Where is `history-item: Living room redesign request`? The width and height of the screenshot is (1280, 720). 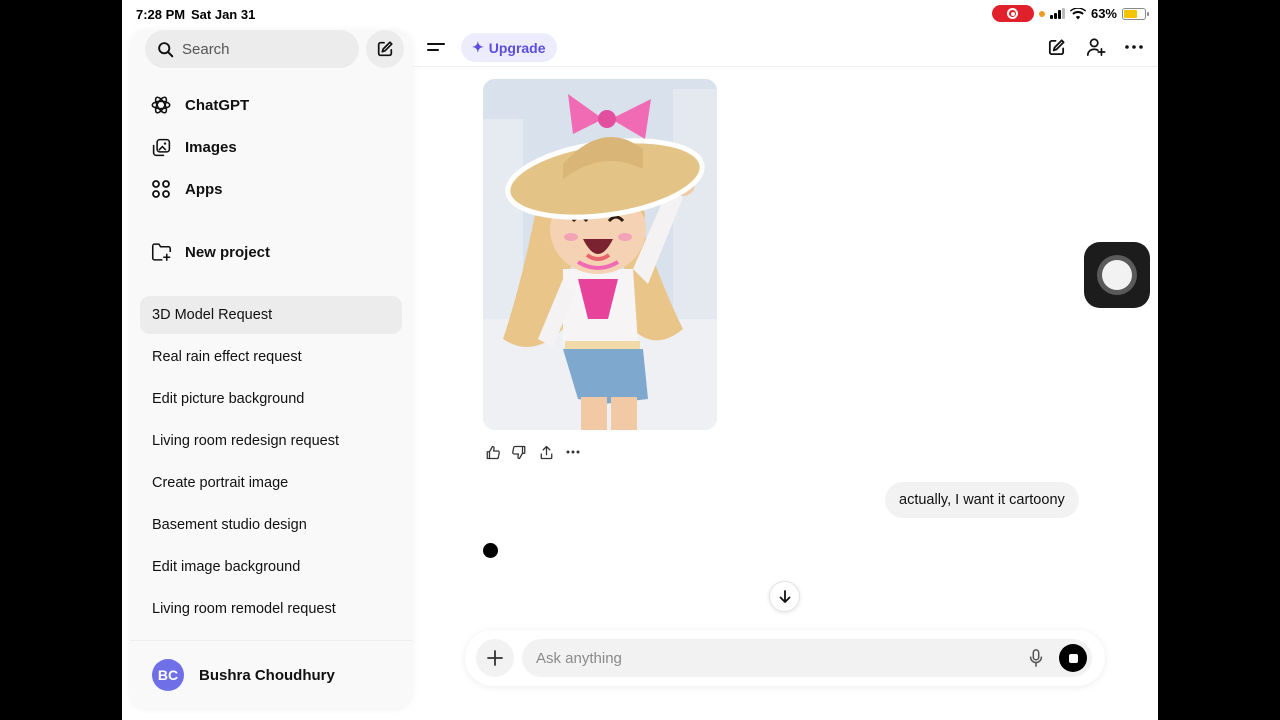 history-item: Living room redesign request is located at coordinates (271, 441).